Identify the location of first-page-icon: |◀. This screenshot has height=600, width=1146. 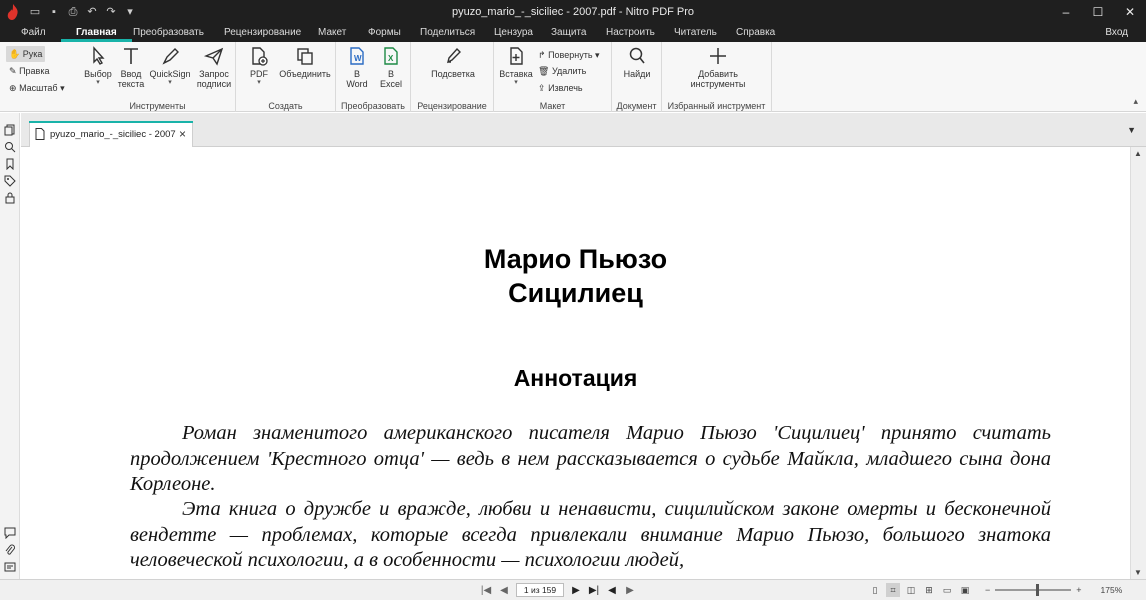
(486, 590).